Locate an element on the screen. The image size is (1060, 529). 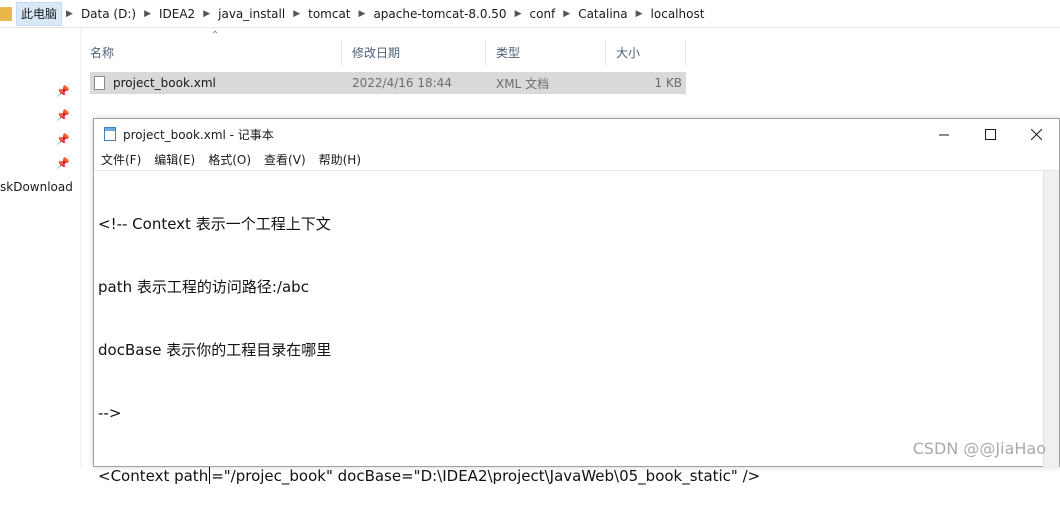
title-bar: project_book.xml - 记事本 is located at coordinates (576, 134).